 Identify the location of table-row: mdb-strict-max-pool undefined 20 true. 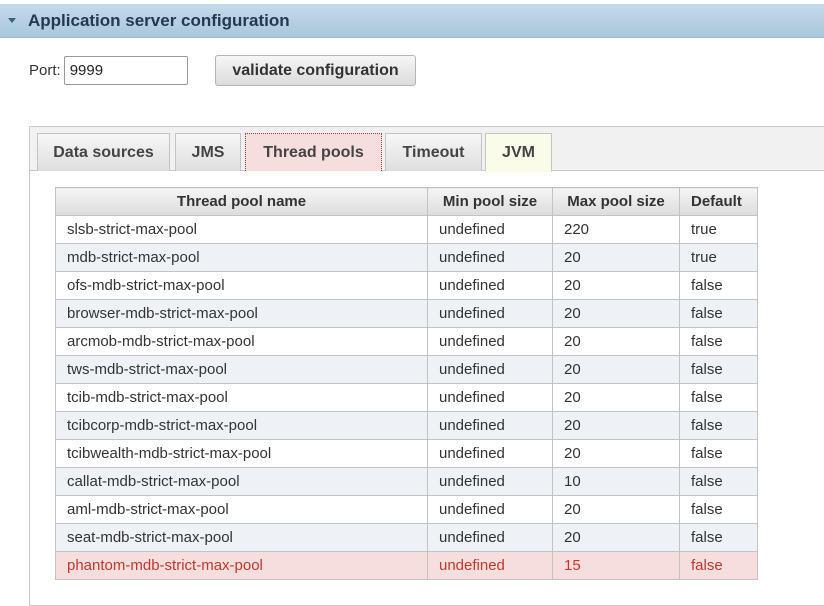
(406, 257).